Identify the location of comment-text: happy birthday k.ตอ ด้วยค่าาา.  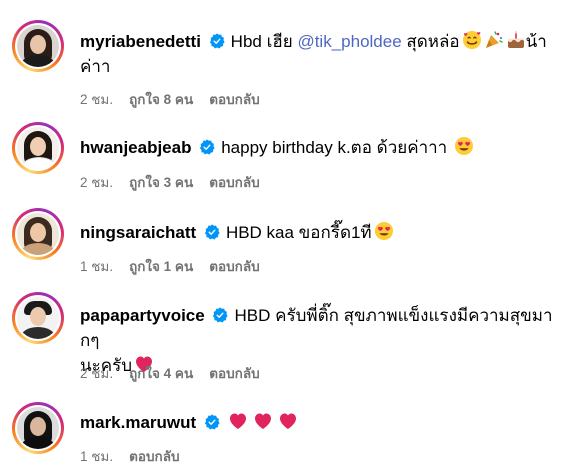
(336, 147).